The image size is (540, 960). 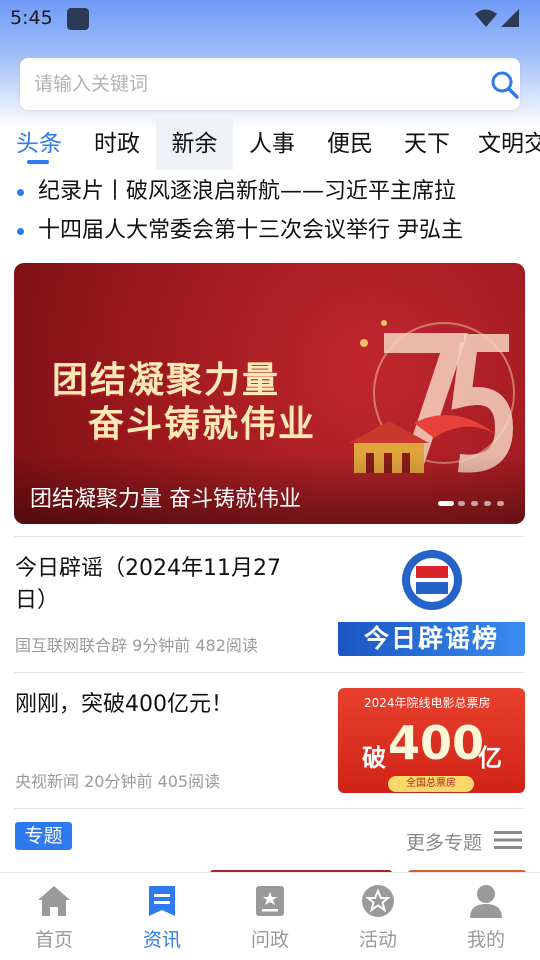 I want to click on nav-home: 首页, so click(x=54, y=916).